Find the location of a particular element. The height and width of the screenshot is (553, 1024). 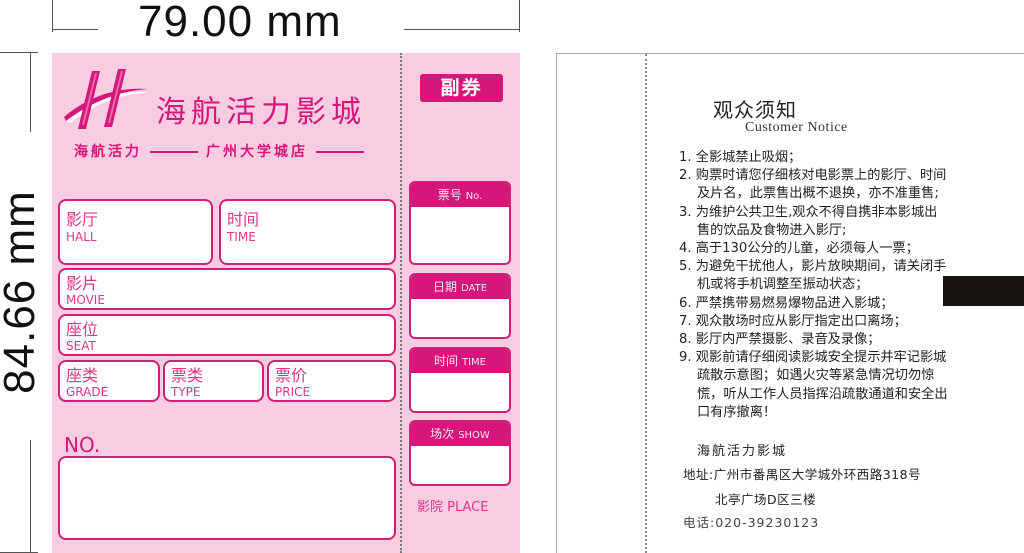

price-field: 票价 PRICE is located at coordinates (331, 381).